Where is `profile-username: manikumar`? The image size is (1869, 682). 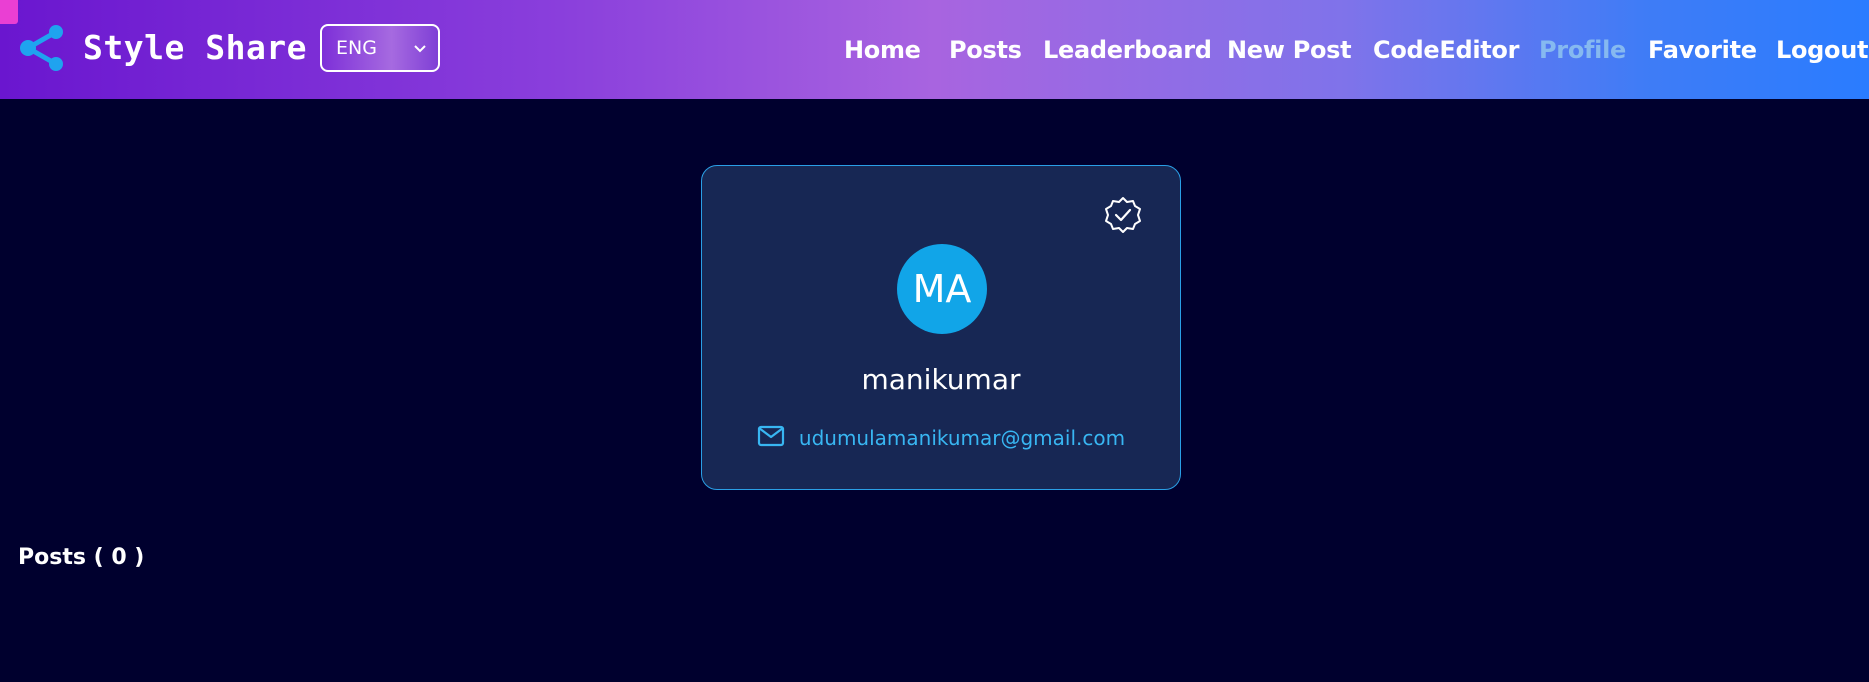 profile-username: manikumar is located at coordinates (941, 379).